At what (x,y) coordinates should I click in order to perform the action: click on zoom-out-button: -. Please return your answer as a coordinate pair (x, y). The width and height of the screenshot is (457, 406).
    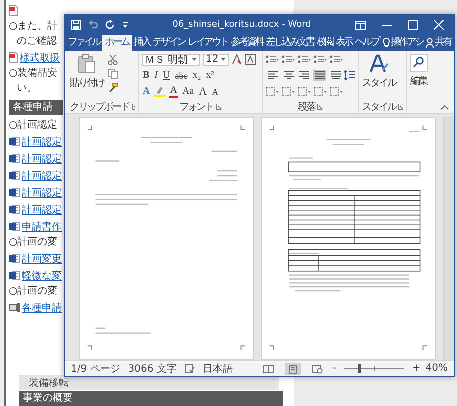
    Looking at the image, I should click on (334, 368).